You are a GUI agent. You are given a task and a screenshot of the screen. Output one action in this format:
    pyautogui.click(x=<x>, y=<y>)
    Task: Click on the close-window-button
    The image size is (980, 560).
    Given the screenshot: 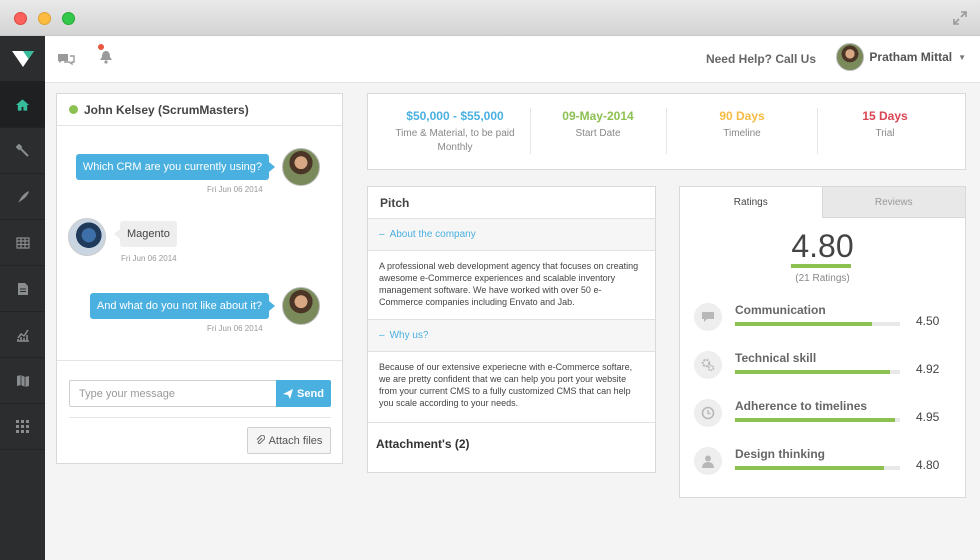 What is the action you would take?
    pyautogui.click(x=20, y=18)
    